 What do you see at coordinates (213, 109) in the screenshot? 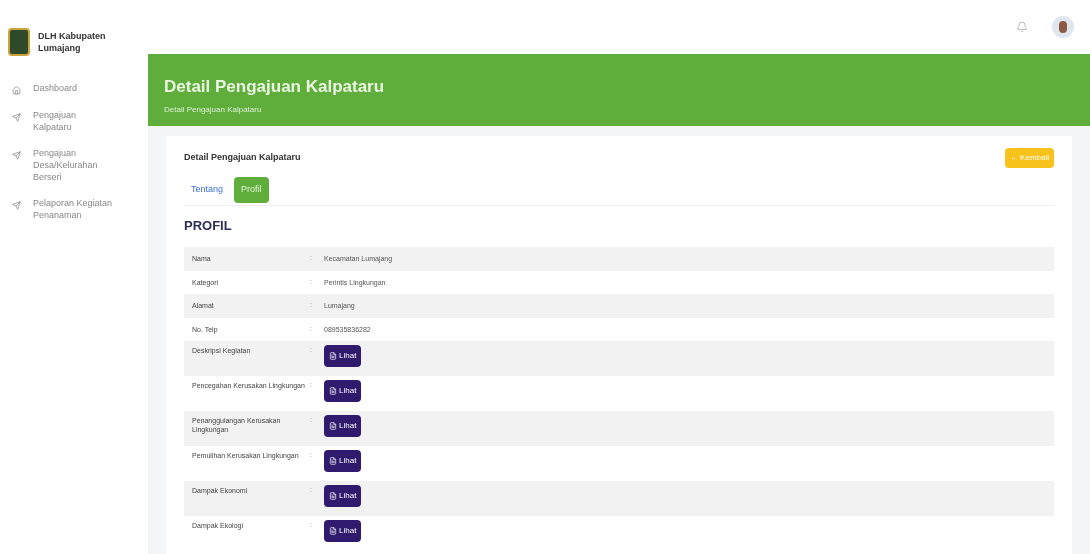
I see `breadcrumb: Detail Pengajuan Kalpataru` at bounding box center [213, 109].